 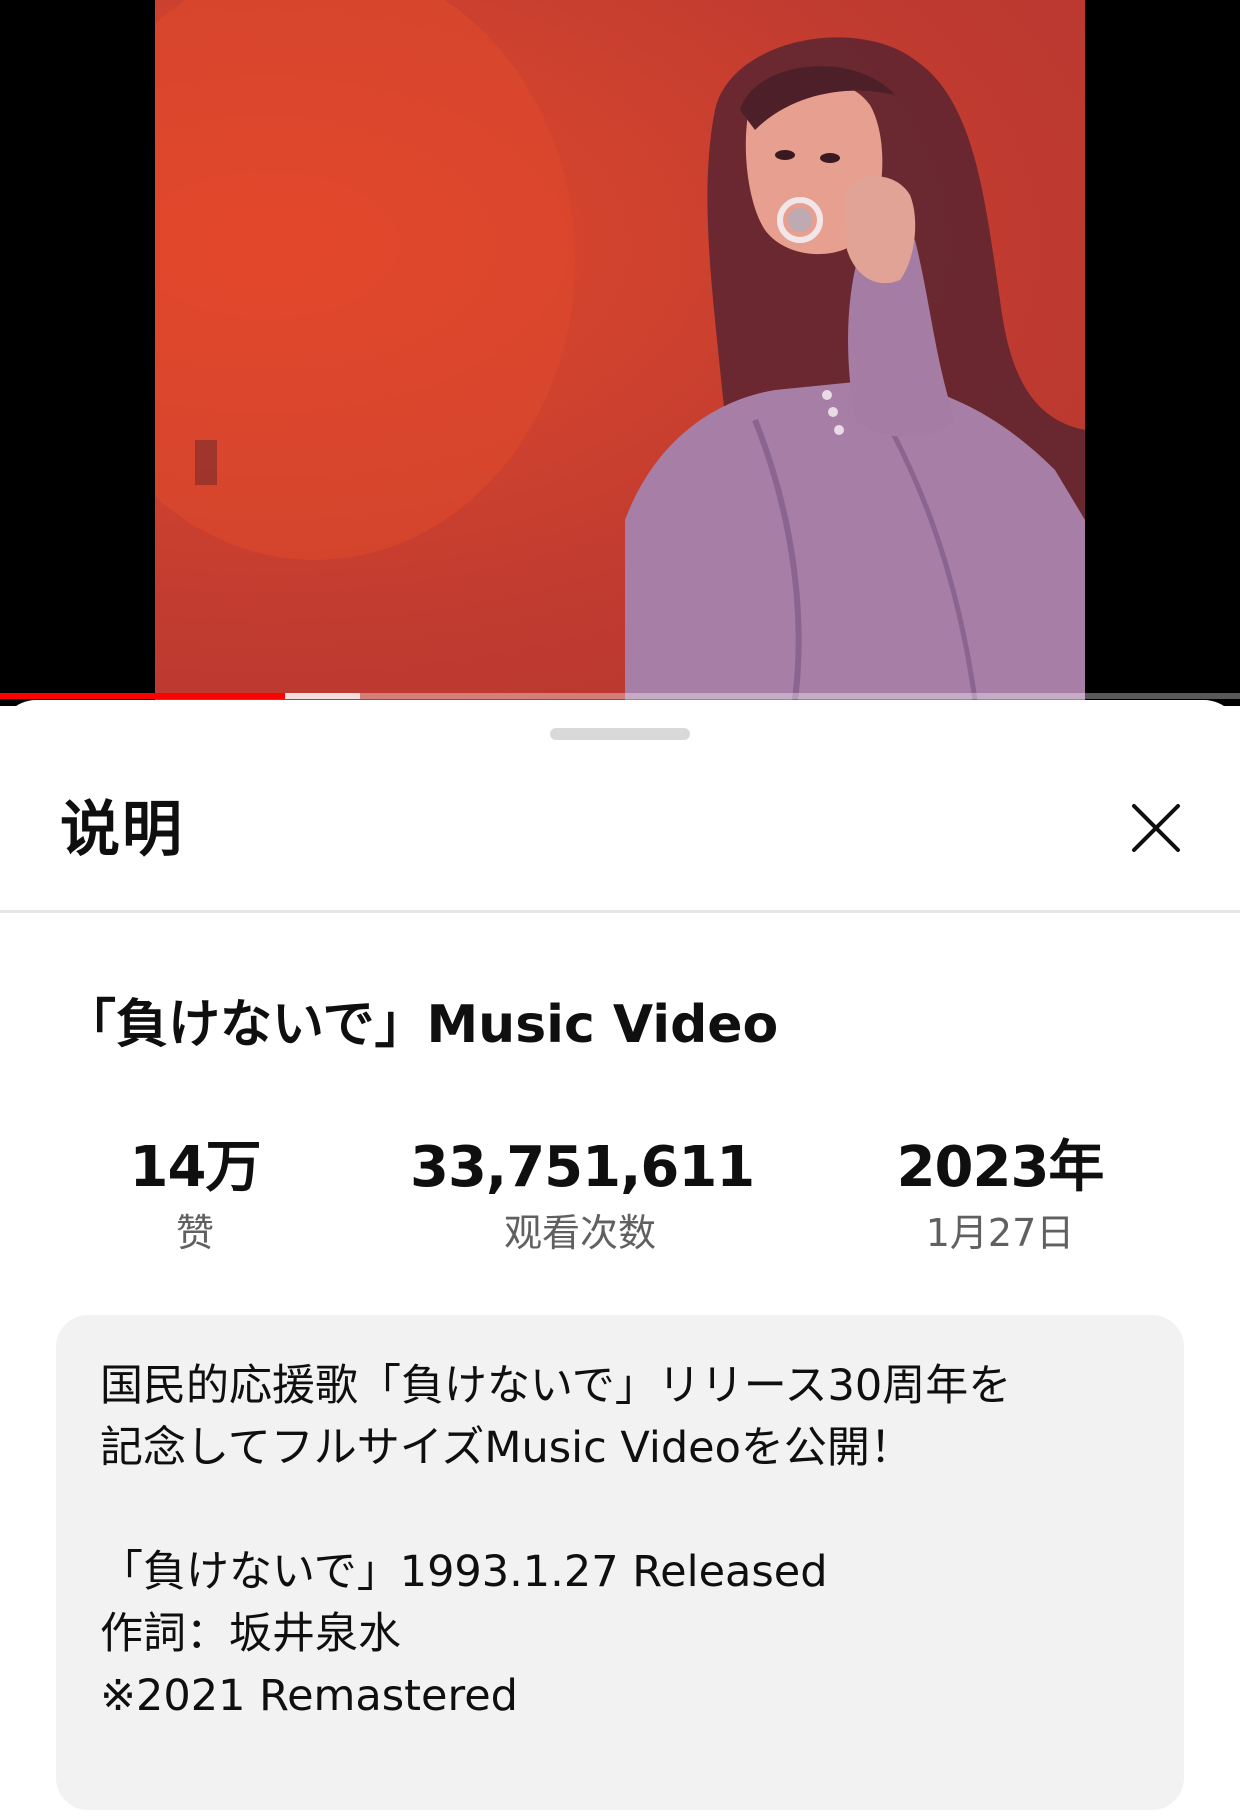 What do you see at coordinates (620, 734) in the screenshot?
I see `drag-handle` at bounding box center [620, 734].